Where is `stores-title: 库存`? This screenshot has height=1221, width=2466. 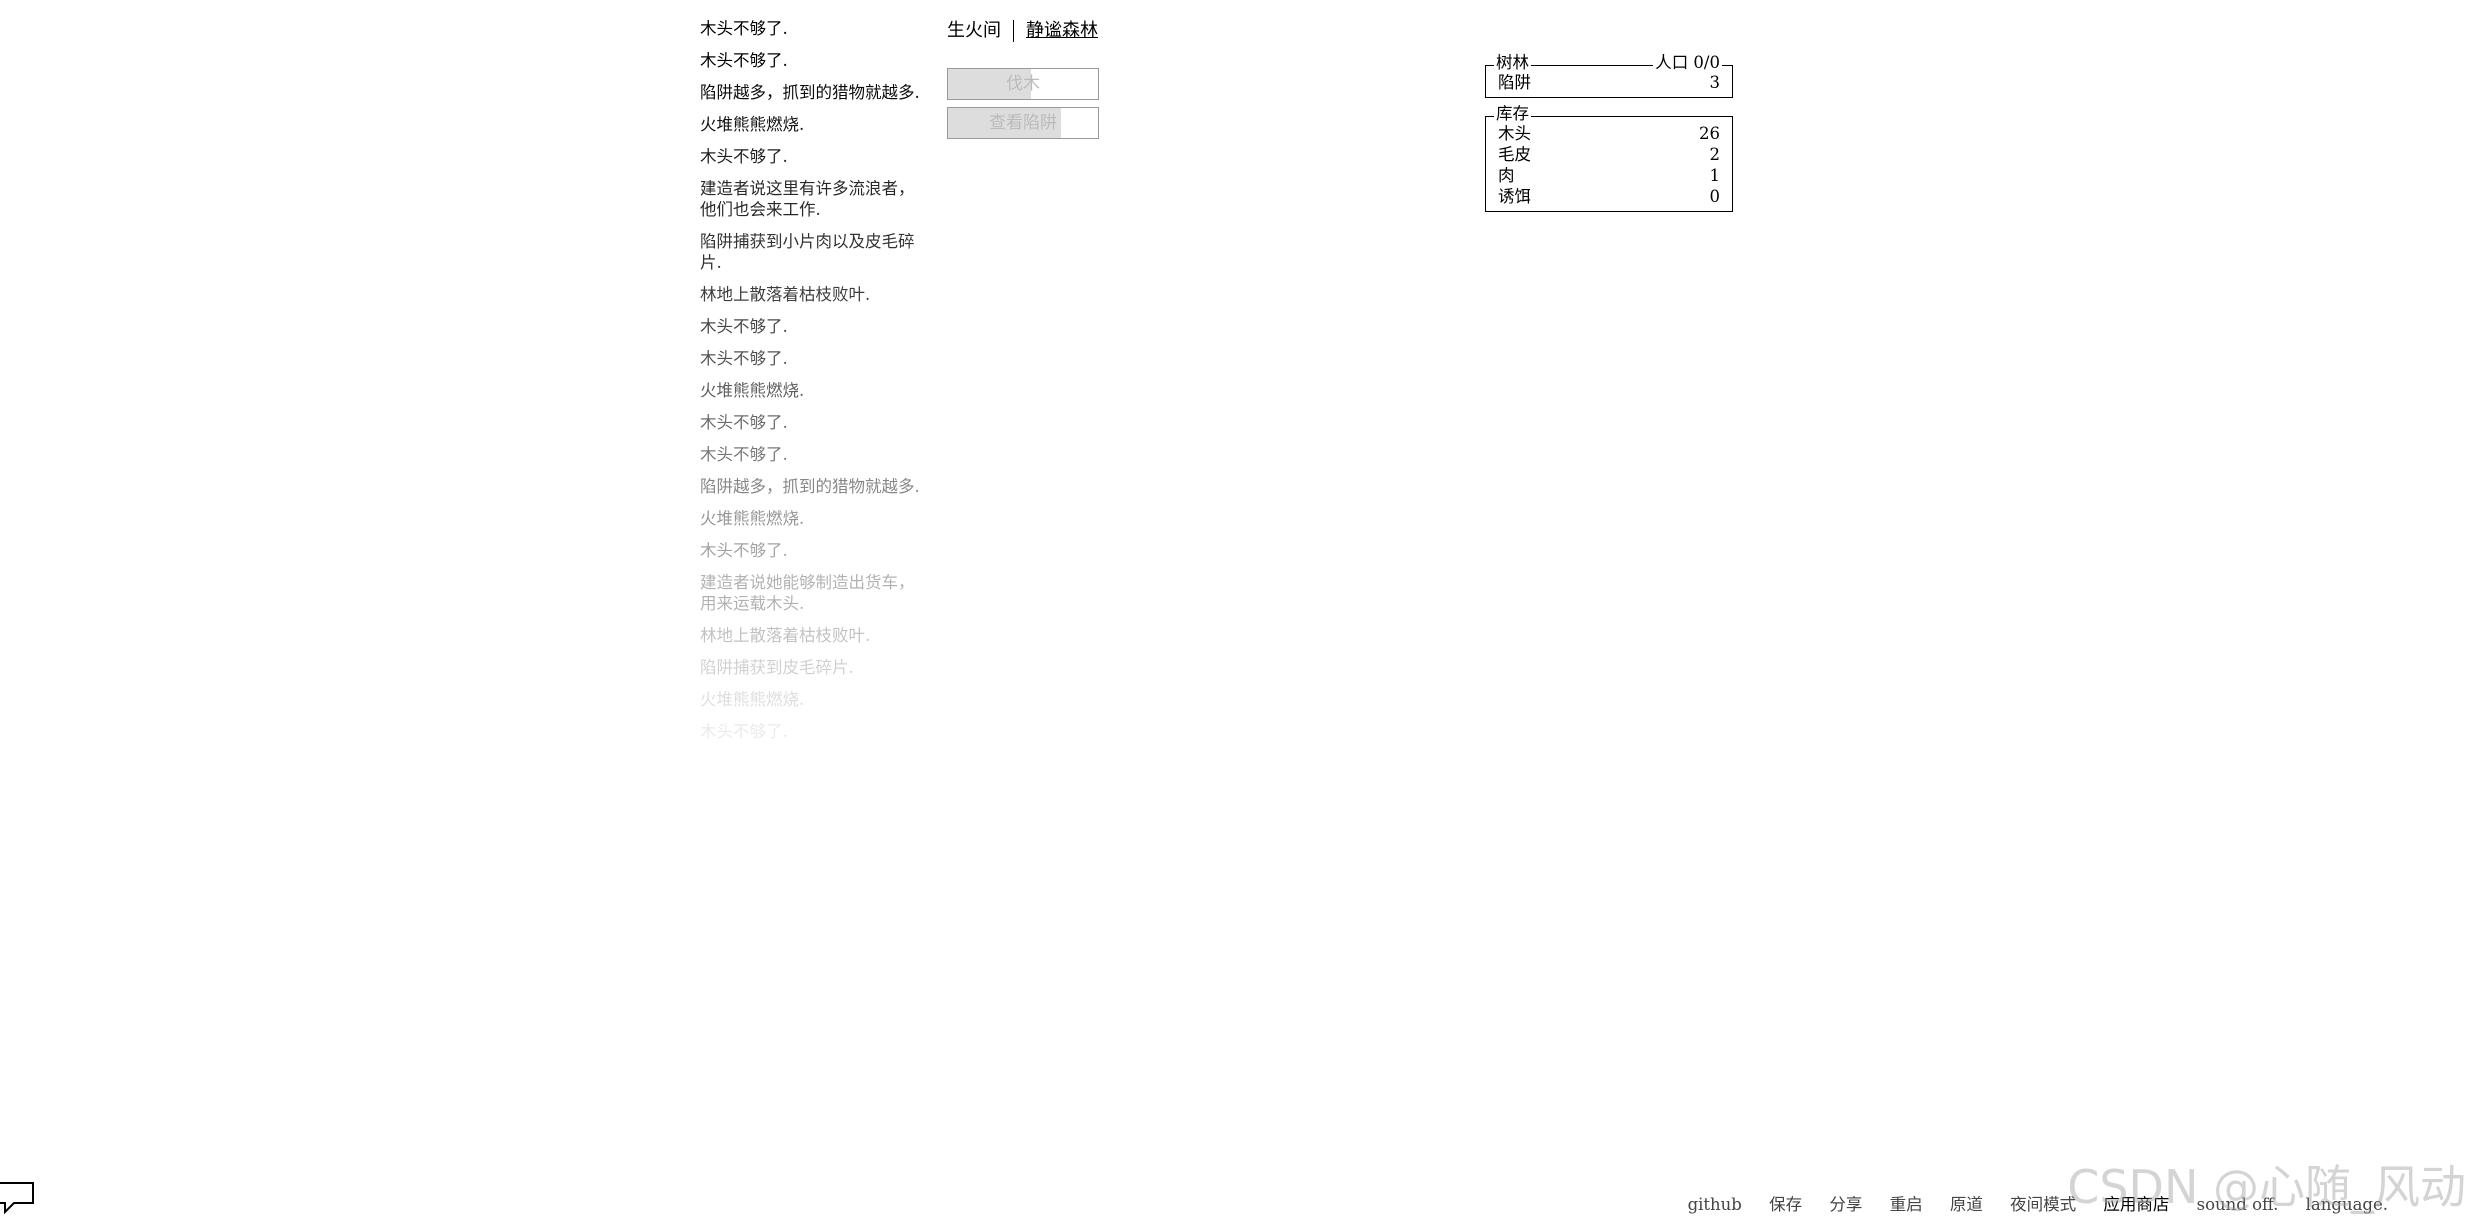 stores-title: 库存 is located at coordinates (1512, 114).